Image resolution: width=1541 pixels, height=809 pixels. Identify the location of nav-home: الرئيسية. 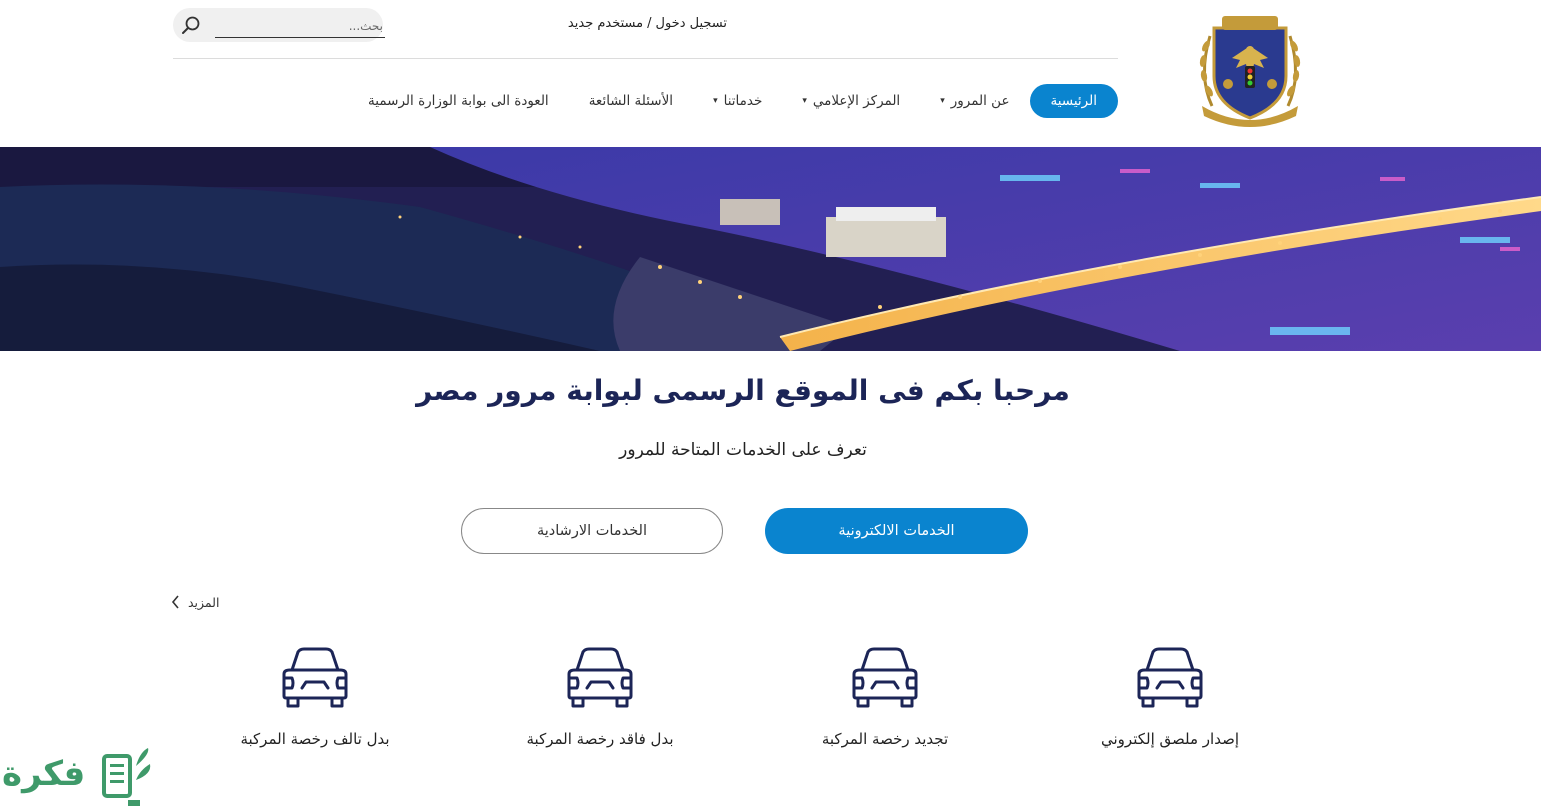
(1073, 101).